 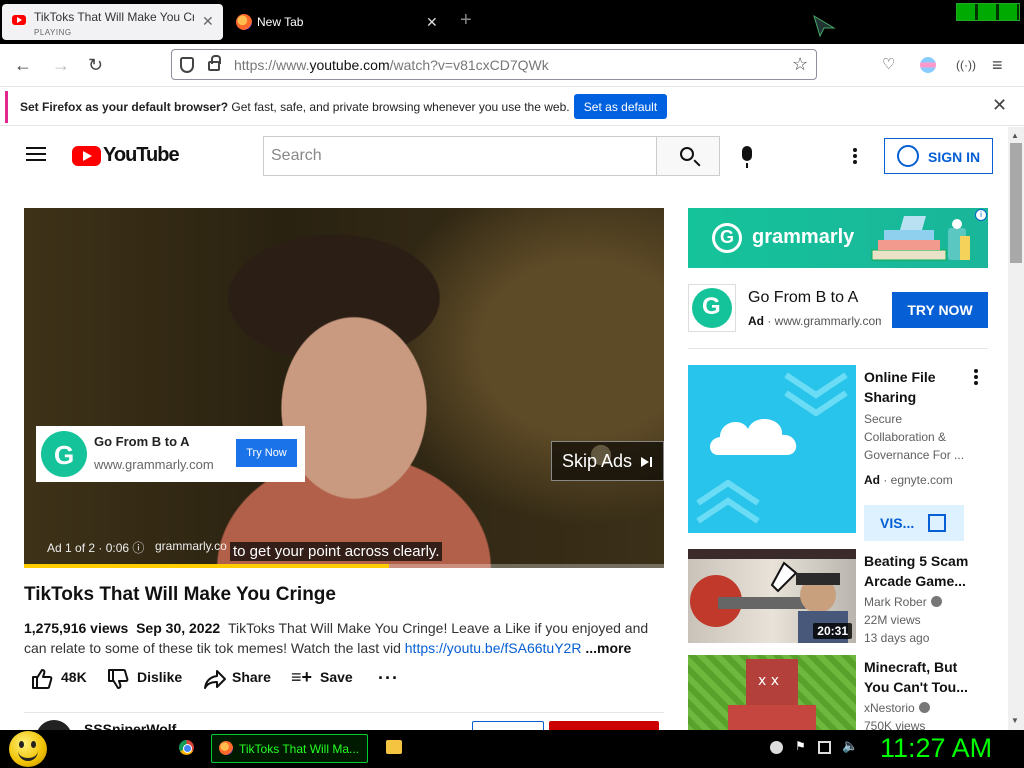 What do you see at coordinates (28, 749) in the screenshot?
I see `start-smiley-icon` at bounding box center [28, 749].